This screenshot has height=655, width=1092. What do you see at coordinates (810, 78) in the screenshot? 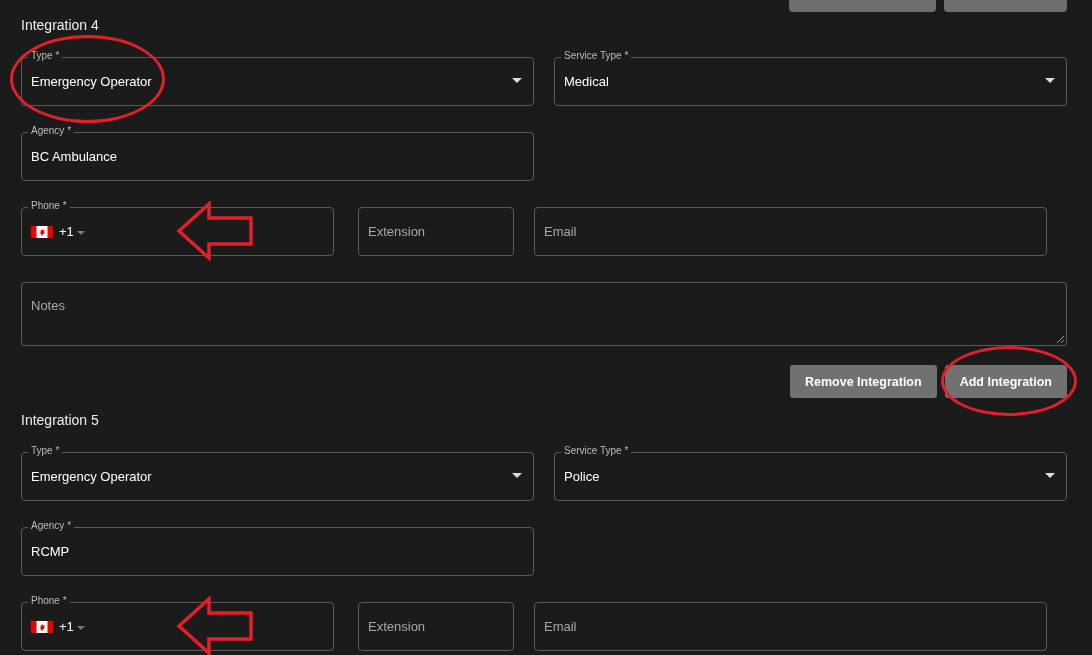
I see `select-field: Service Type * Medical` at bounding box center [810, 78].